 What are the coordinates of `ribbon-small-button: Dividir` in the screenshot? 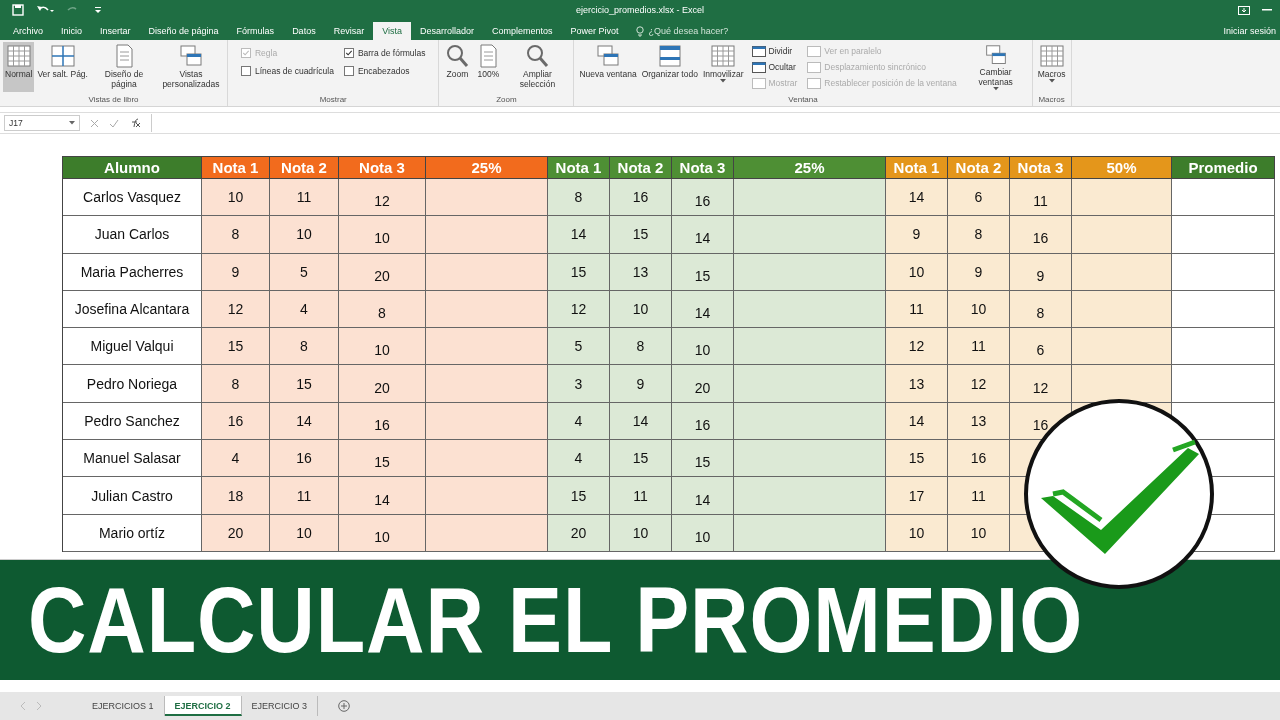 It's located at (774, 51).